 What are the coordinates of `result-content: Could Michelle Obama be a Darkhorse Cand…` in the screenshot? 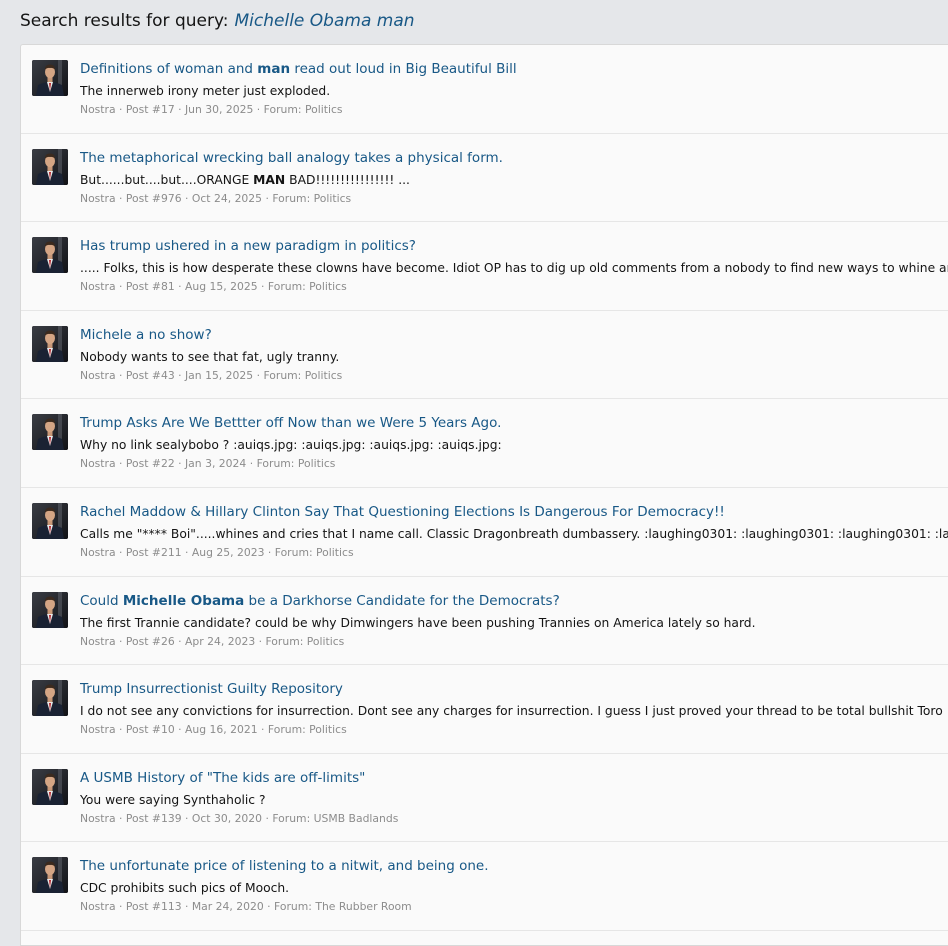 It's located at (514, 620).